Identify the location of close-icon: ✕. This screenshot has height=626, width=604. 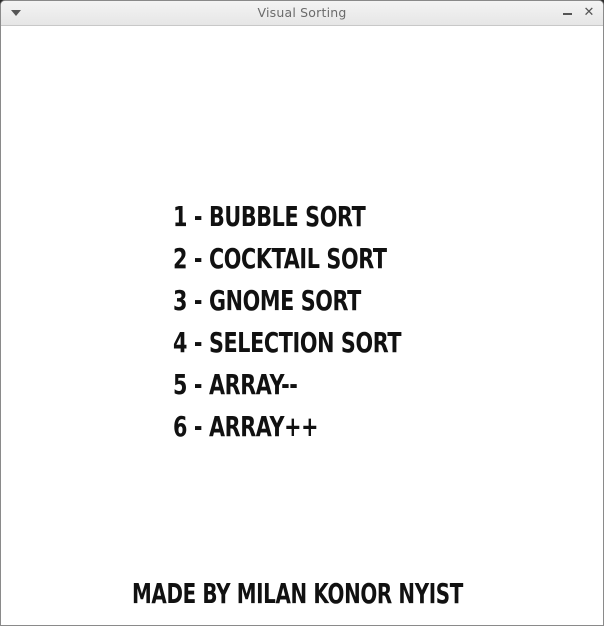
(589, 12).